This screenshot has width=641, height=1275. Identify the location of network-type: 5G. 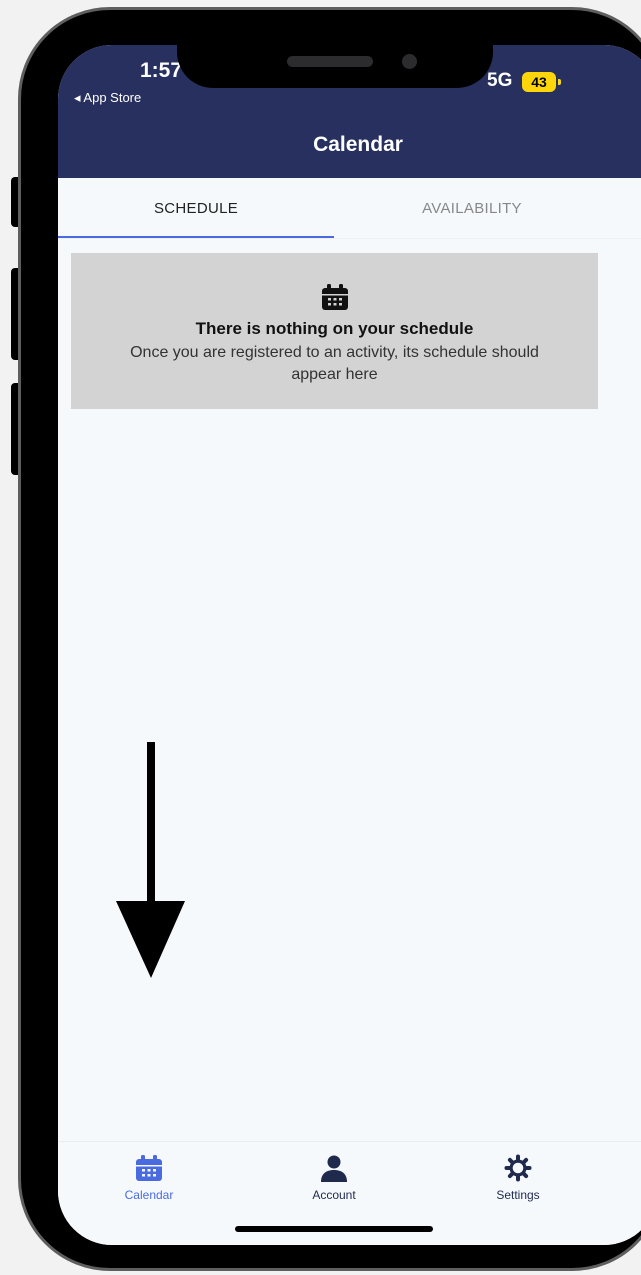
(500, 80).